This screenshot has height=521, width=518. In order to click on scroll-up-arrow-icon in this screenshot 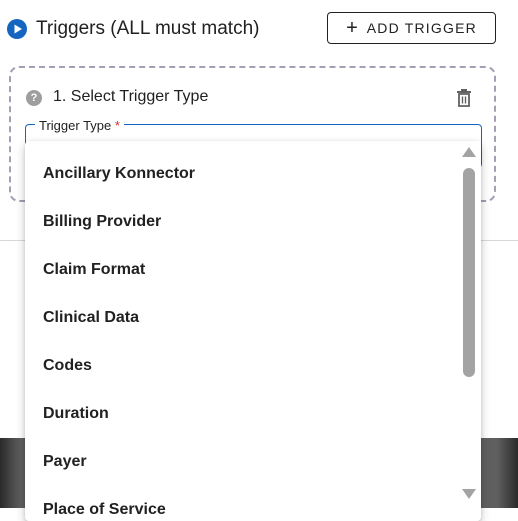, I will do `click(469, 152)`.